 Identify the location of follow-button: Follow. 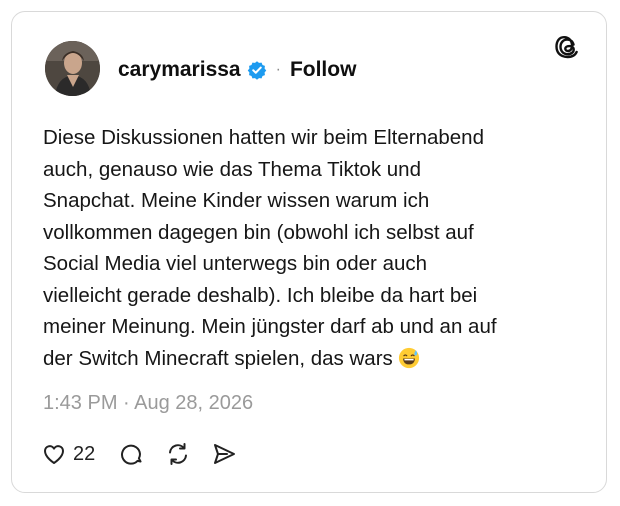
(323, 70).